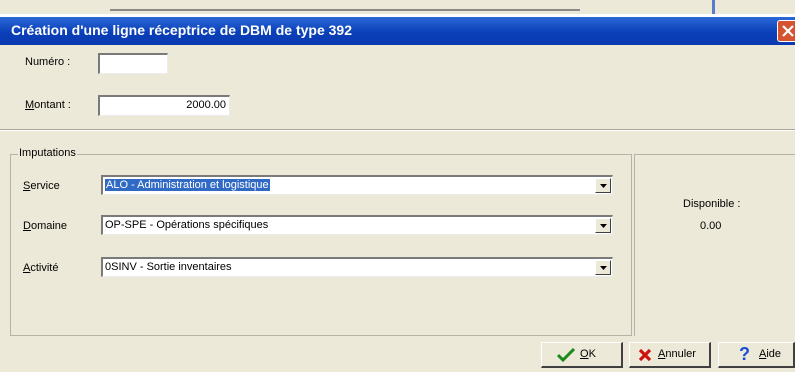  Describe the element at coordinates (756, 355) in the screenshot. I see `help-button: ? Aide` at that location.